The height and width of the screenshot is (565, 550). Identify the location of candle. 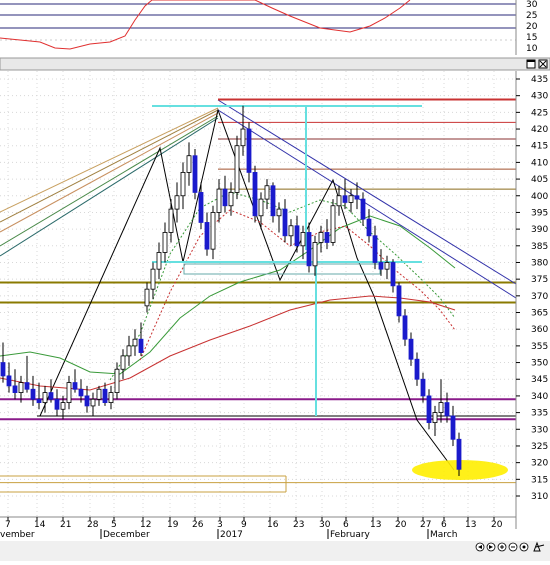
(255, 194).